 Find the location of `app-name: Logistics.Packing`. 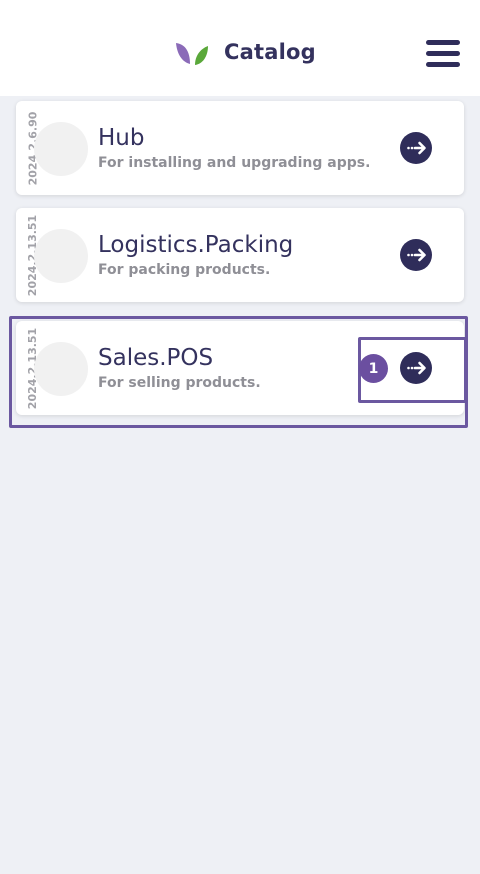

app-name: Logistics.Packing is located at coordinates (196, 245).